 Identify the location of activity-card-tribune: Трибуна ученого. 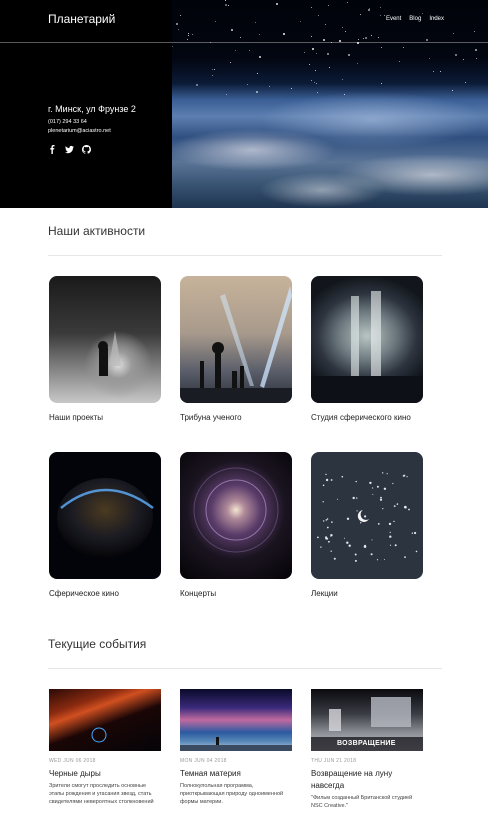
(236, 350).